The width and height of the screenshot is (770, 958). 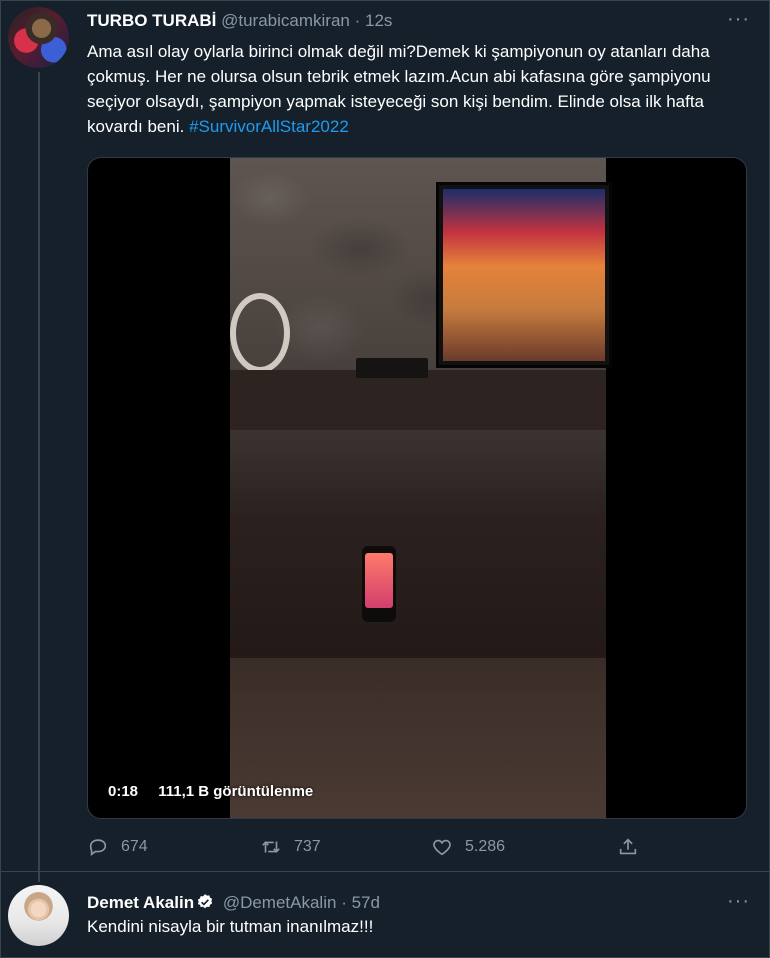 I want to click on like-count: 5.286, so click(x=485, y=846).